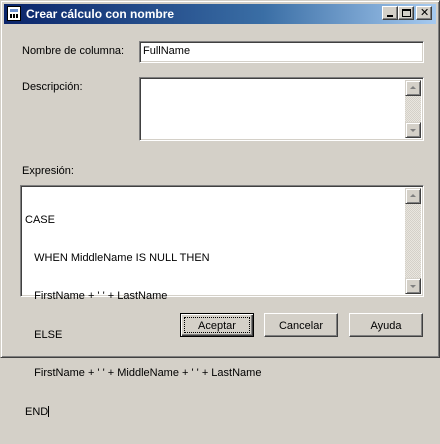 The height and width of the screenshot is (444, 440). I want to click on accept-button: Aceptar, so click(217, 325).